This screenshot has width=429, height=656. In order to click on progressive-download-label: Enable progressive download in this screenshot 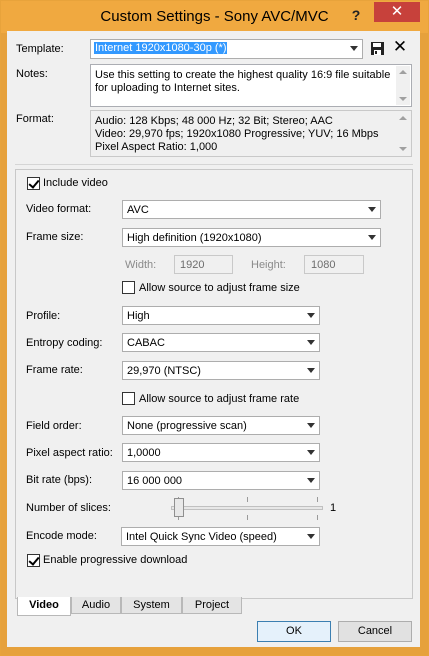, I will do `click(115, 560)`.